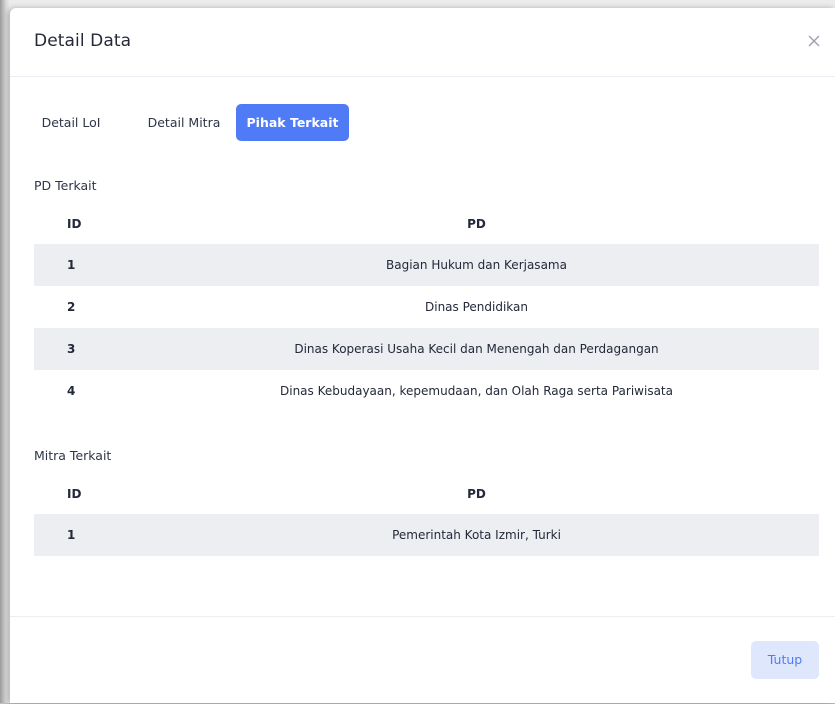  What do you see at coordinates (292, 122) in the screenshot?
I see `tab-pihak-terkait: Pihak Terkait` at bounding box center [292, 122].